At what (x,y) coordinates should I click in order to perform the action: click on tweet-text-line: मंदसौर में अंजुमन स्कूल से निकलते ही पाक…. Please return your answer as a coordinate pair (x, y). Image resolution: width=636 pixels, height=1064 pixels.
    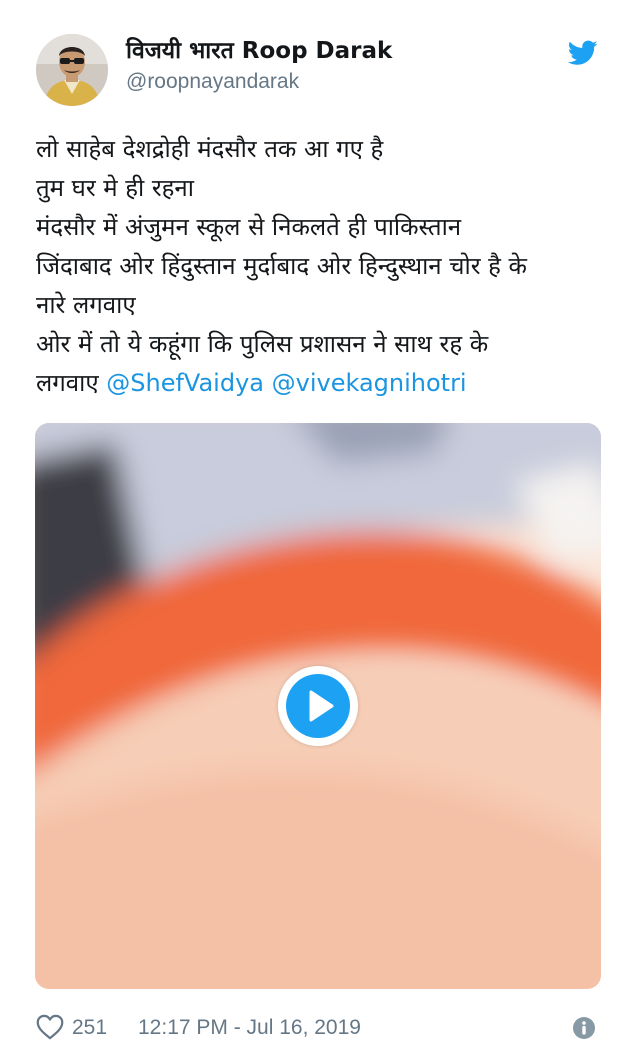
    Looking at the image, I should click on (249, 227).